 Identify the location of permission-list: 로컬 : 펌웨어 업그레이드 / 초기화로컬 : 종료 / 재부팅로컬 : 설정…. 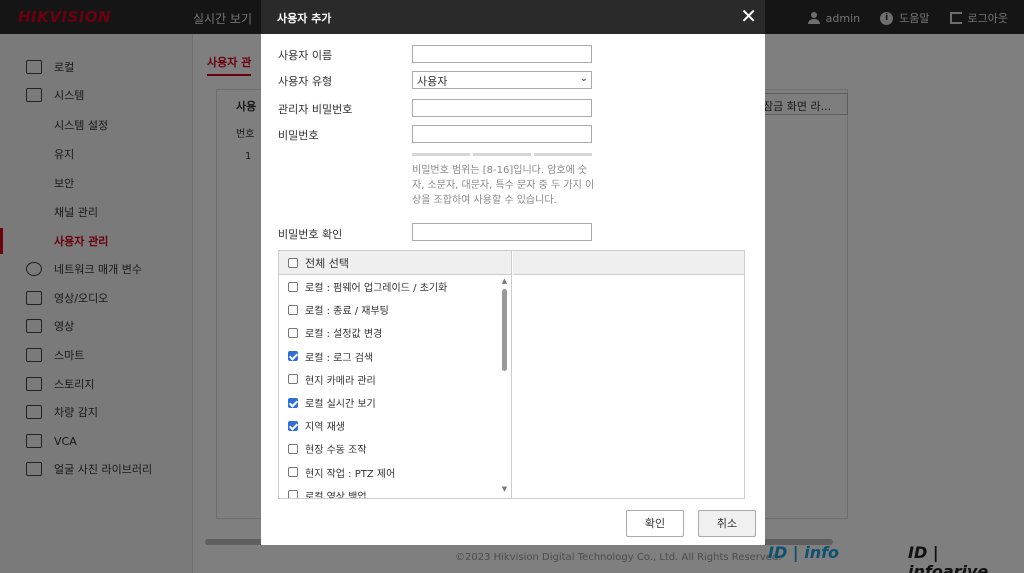
(395, 386).